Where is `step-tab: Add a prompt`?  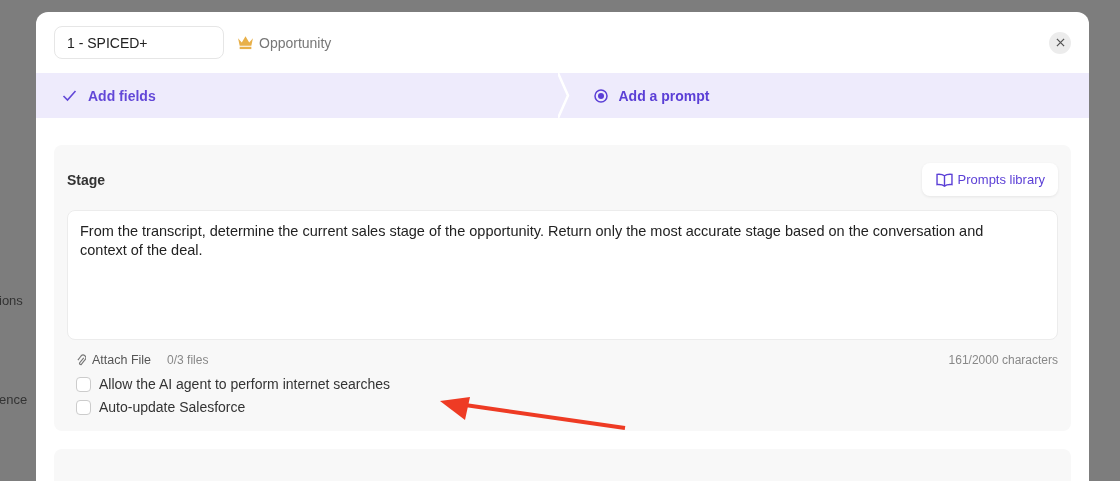
step-tab: Add a prompt is located at coordinates (829, 95).